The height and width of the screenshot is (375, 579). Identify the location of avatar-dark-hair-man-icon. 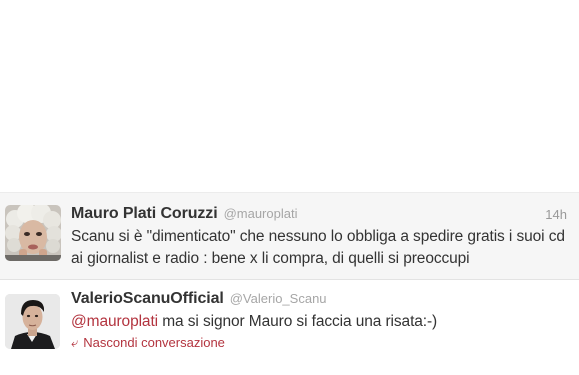
(32, 321).